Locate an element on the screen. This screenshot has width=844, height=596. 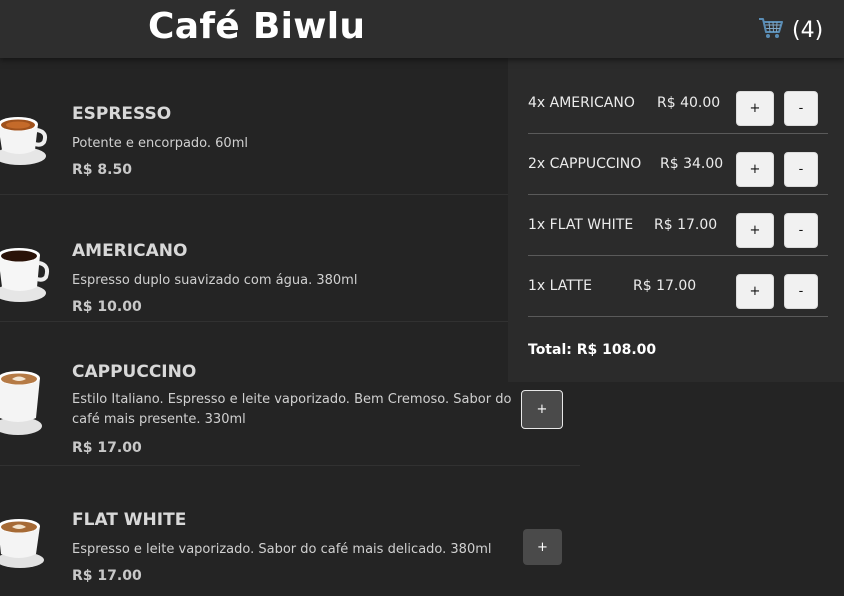
cart-row: 4x AMERICANO R$ 40.00 + - is located at coordinates (678, 103).